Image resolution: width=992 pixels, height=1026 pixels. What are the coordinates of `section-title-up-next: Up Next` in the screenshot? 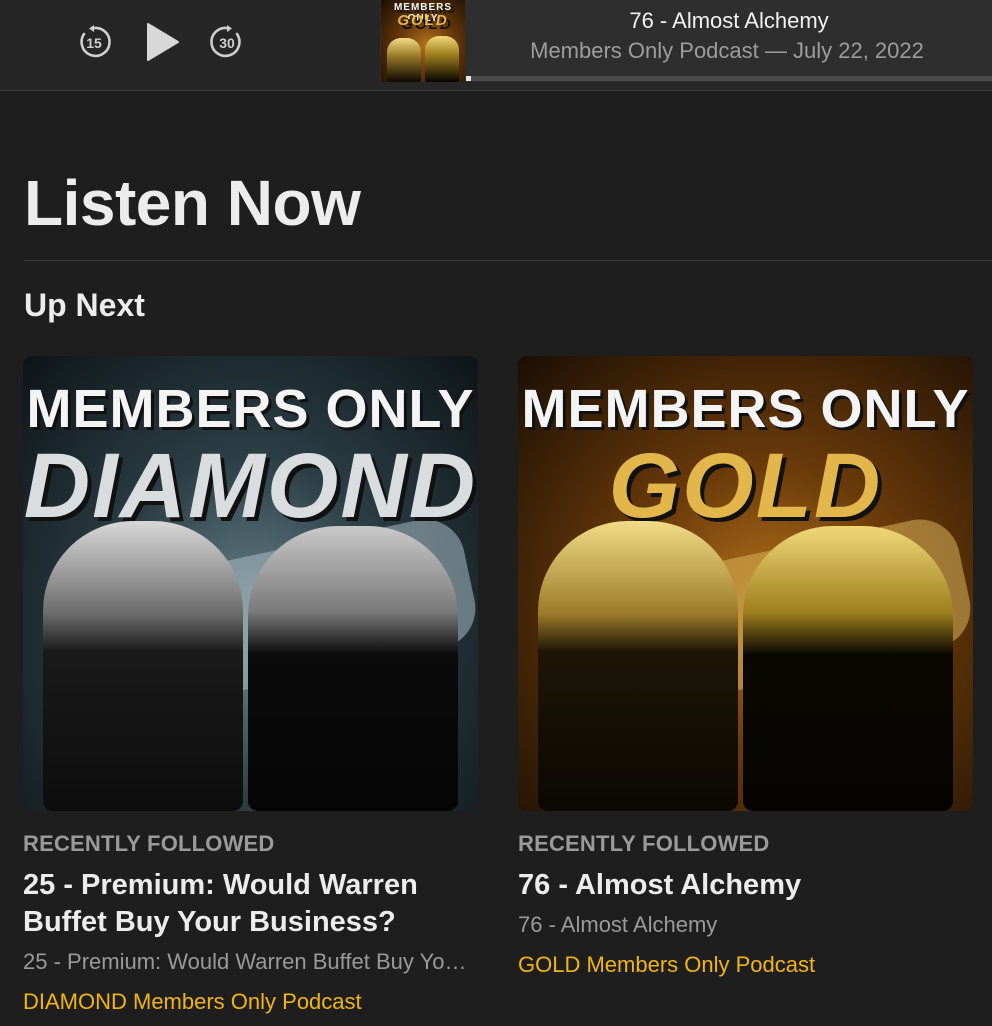 It's located at (84, 305).